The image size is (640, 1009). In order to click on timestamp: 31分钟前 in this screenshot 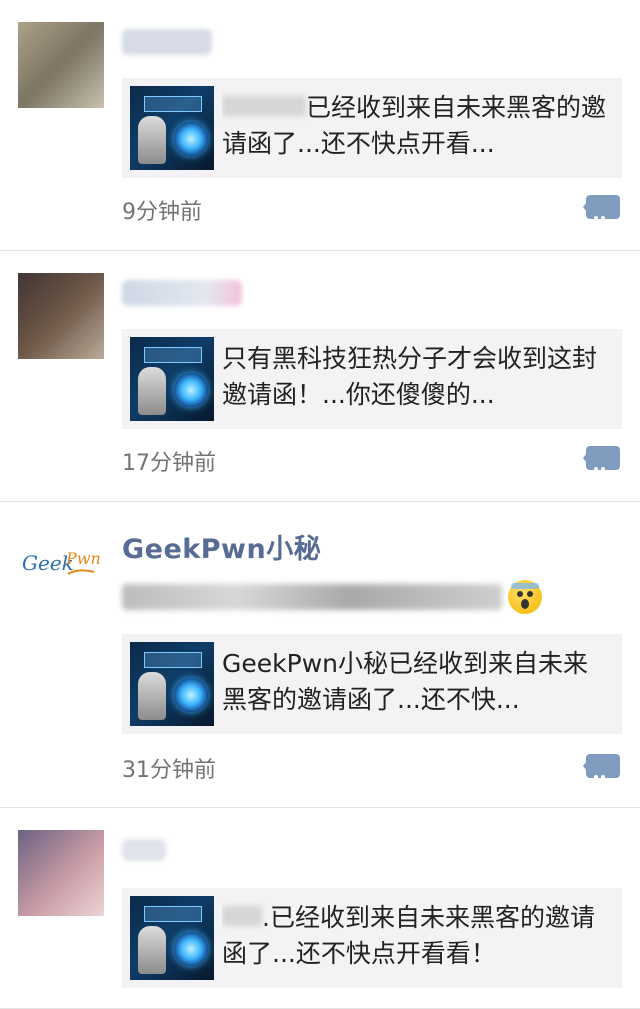, I will do `click(169, 770)`.